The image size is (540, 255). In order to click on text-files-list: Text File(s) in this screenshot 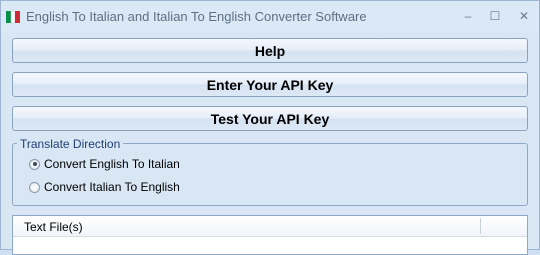, I will do `click(270, 235)`.